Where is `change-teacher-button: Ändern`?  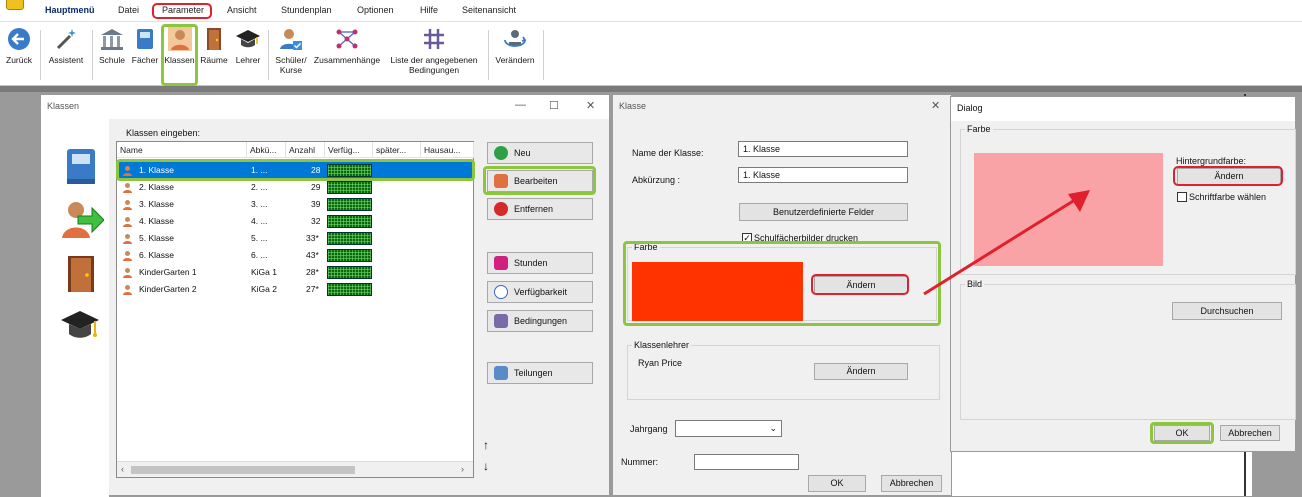
change-teacher-button: Ändern is located at coordinates (861, 371).